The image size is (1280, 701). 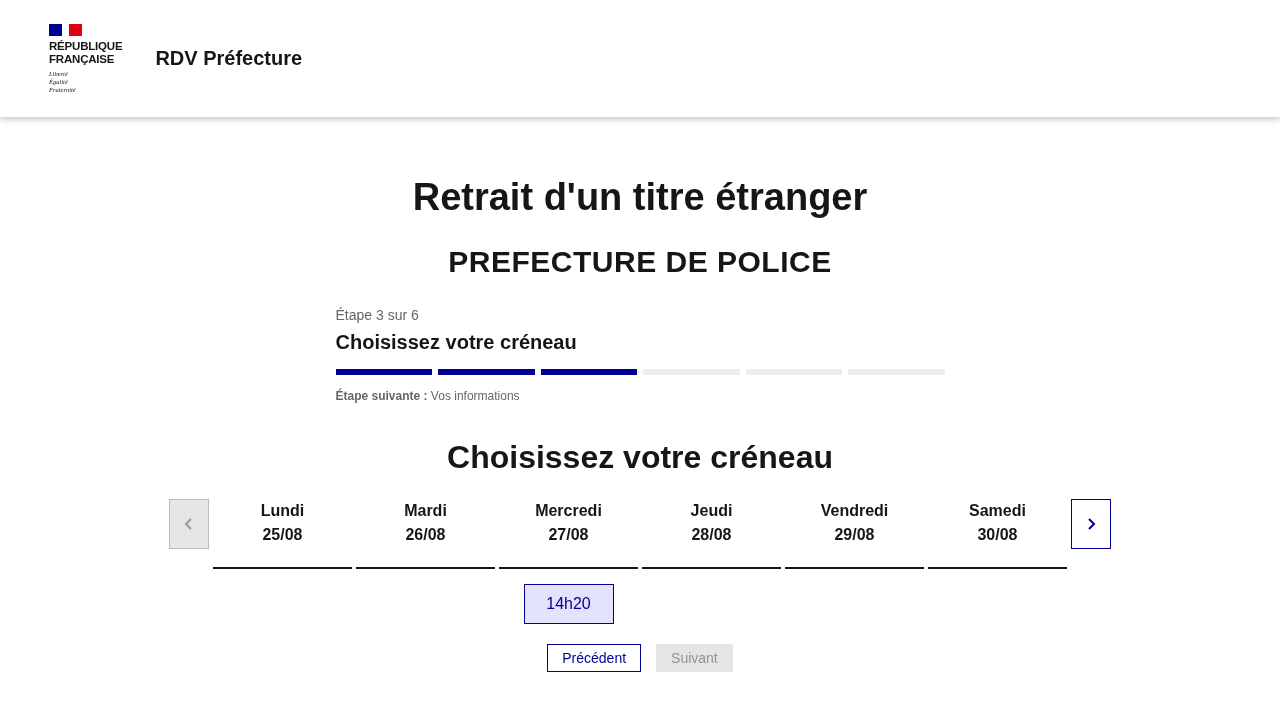 What do you see at coordinates (594, 658) in the screenshot?
I see `navigation-button: Précédent` at bounding box center [594, 658].